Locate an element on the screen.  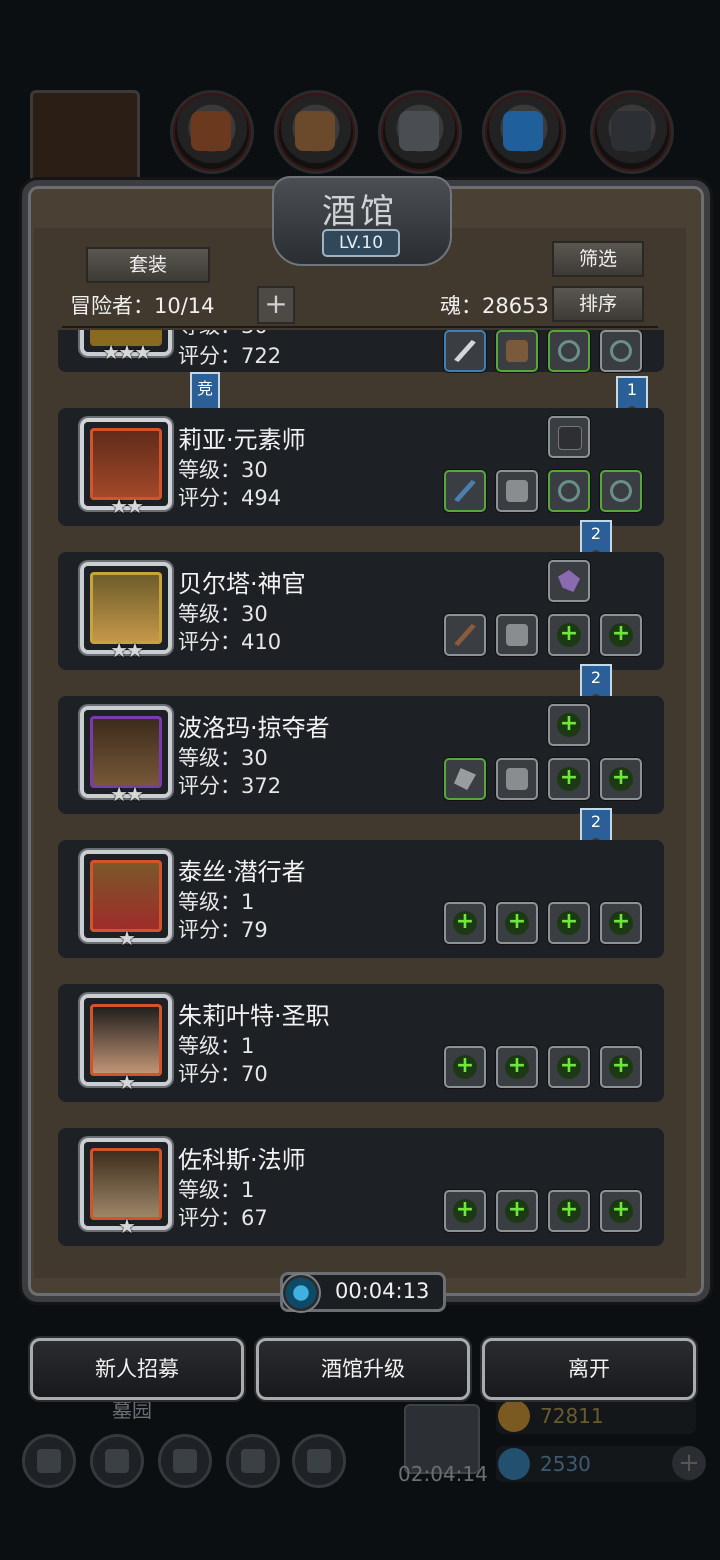
timer-value: 00:04:13 is located at coordinates (382, 1291).